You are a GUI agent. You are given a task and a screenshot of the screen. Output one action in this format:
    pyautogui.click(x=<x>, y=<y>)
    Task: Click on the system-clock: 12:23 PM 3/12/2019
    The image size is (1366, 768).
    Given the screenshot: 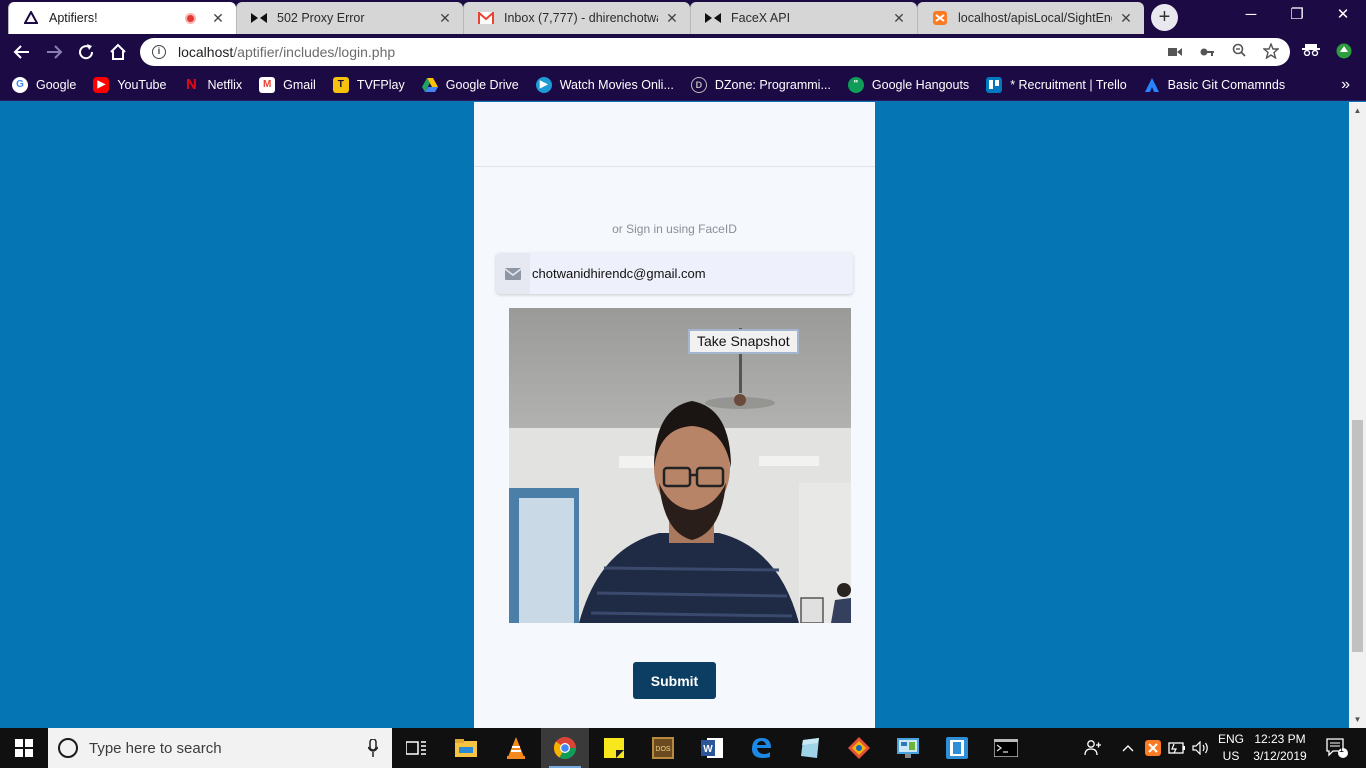 What is the action you would take?
    pyautogui.click(x=1280, y=748)
    